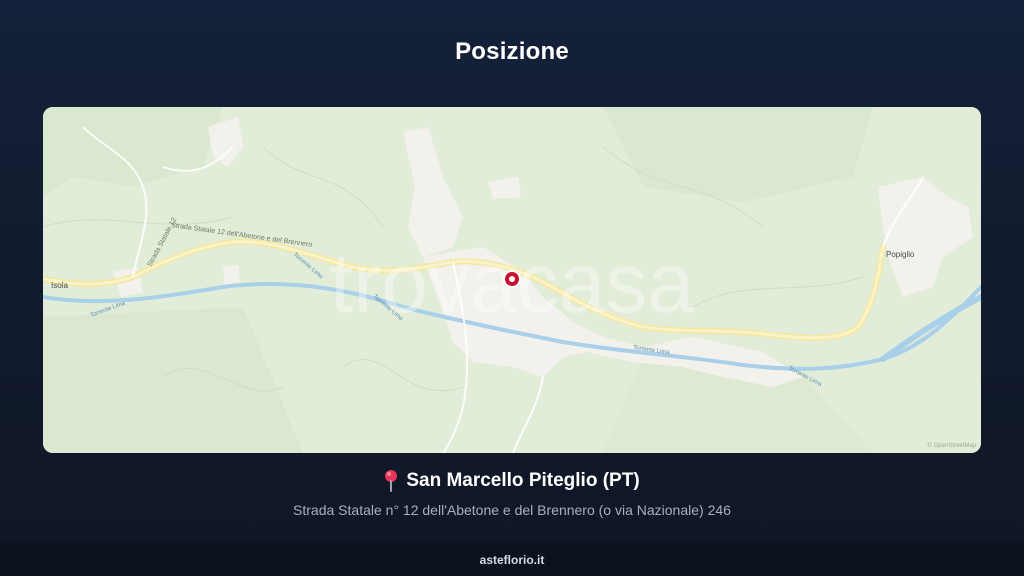 Image resolution: width=1024 pixels, height=576 pixels. I want to click on location-title-row: San Marcello Piteglio (PT), so click(512, 481).